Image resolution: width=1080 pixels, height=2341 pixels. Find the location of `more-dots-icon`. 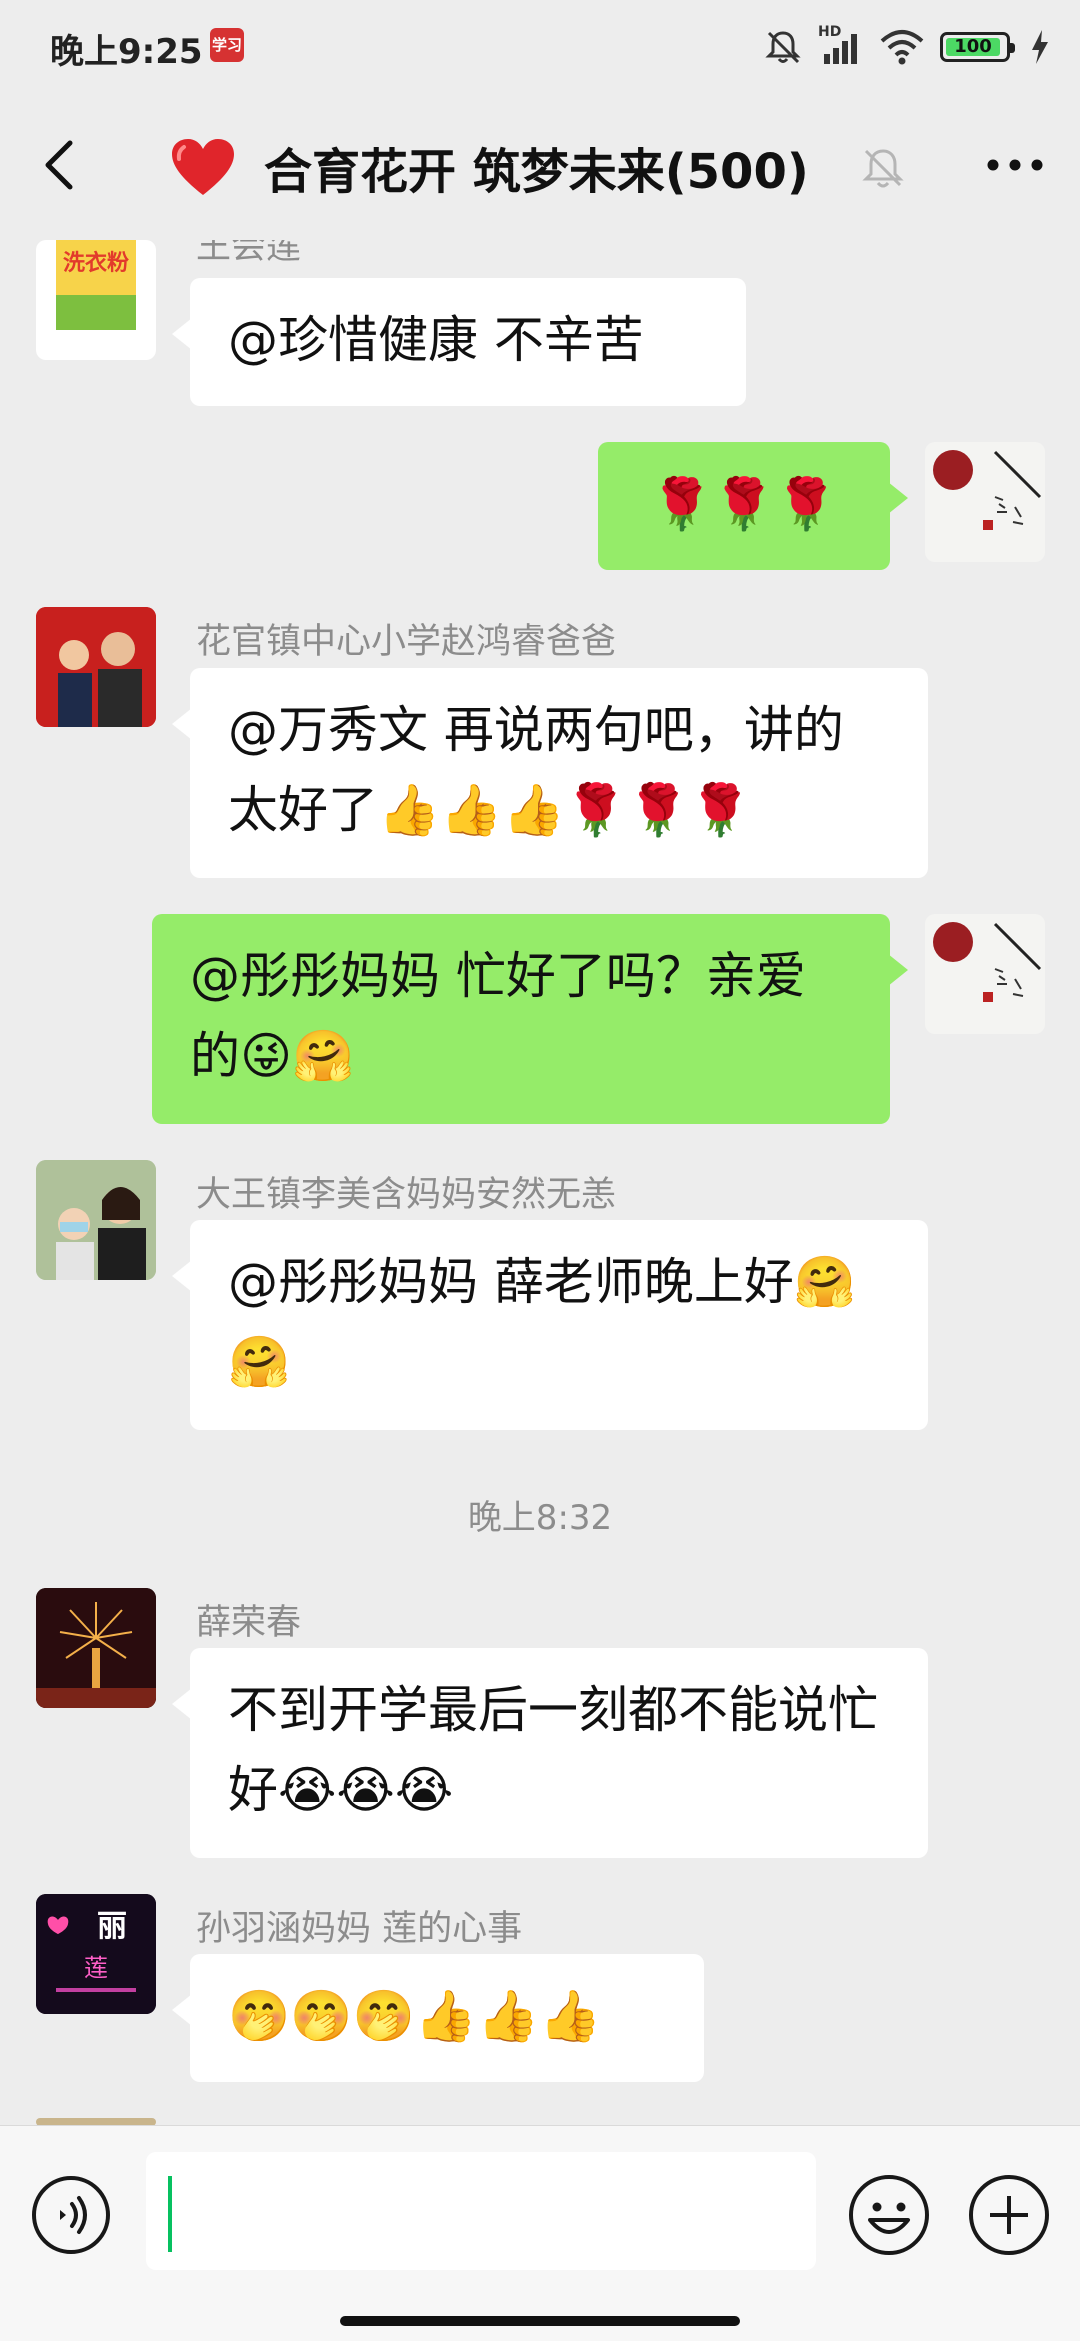

more-dots-icon is located at coordinates (1015, 165).